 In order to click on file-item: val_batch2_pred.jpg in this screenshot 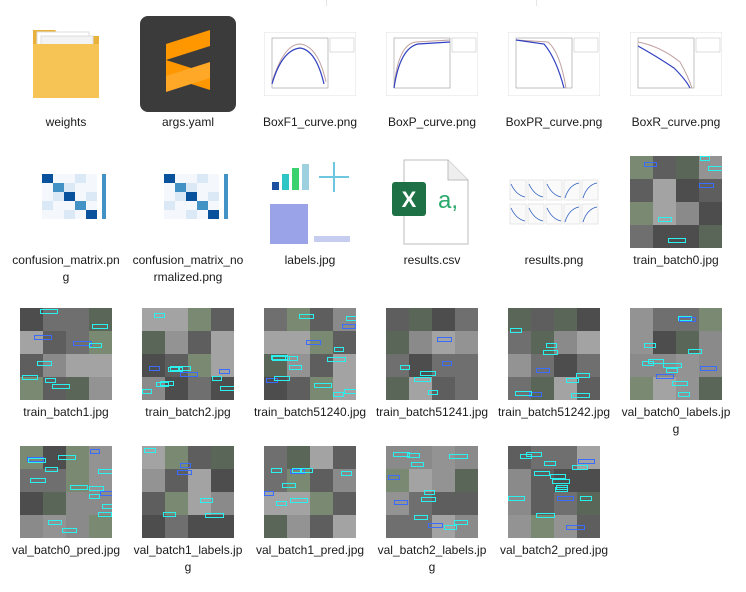, I will do `click(554, 499)`.